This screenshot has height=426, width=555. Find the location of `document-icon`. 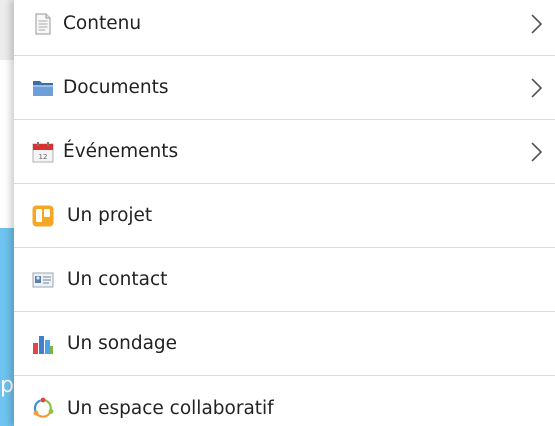

document-icon is located at coordinates (43, 23).